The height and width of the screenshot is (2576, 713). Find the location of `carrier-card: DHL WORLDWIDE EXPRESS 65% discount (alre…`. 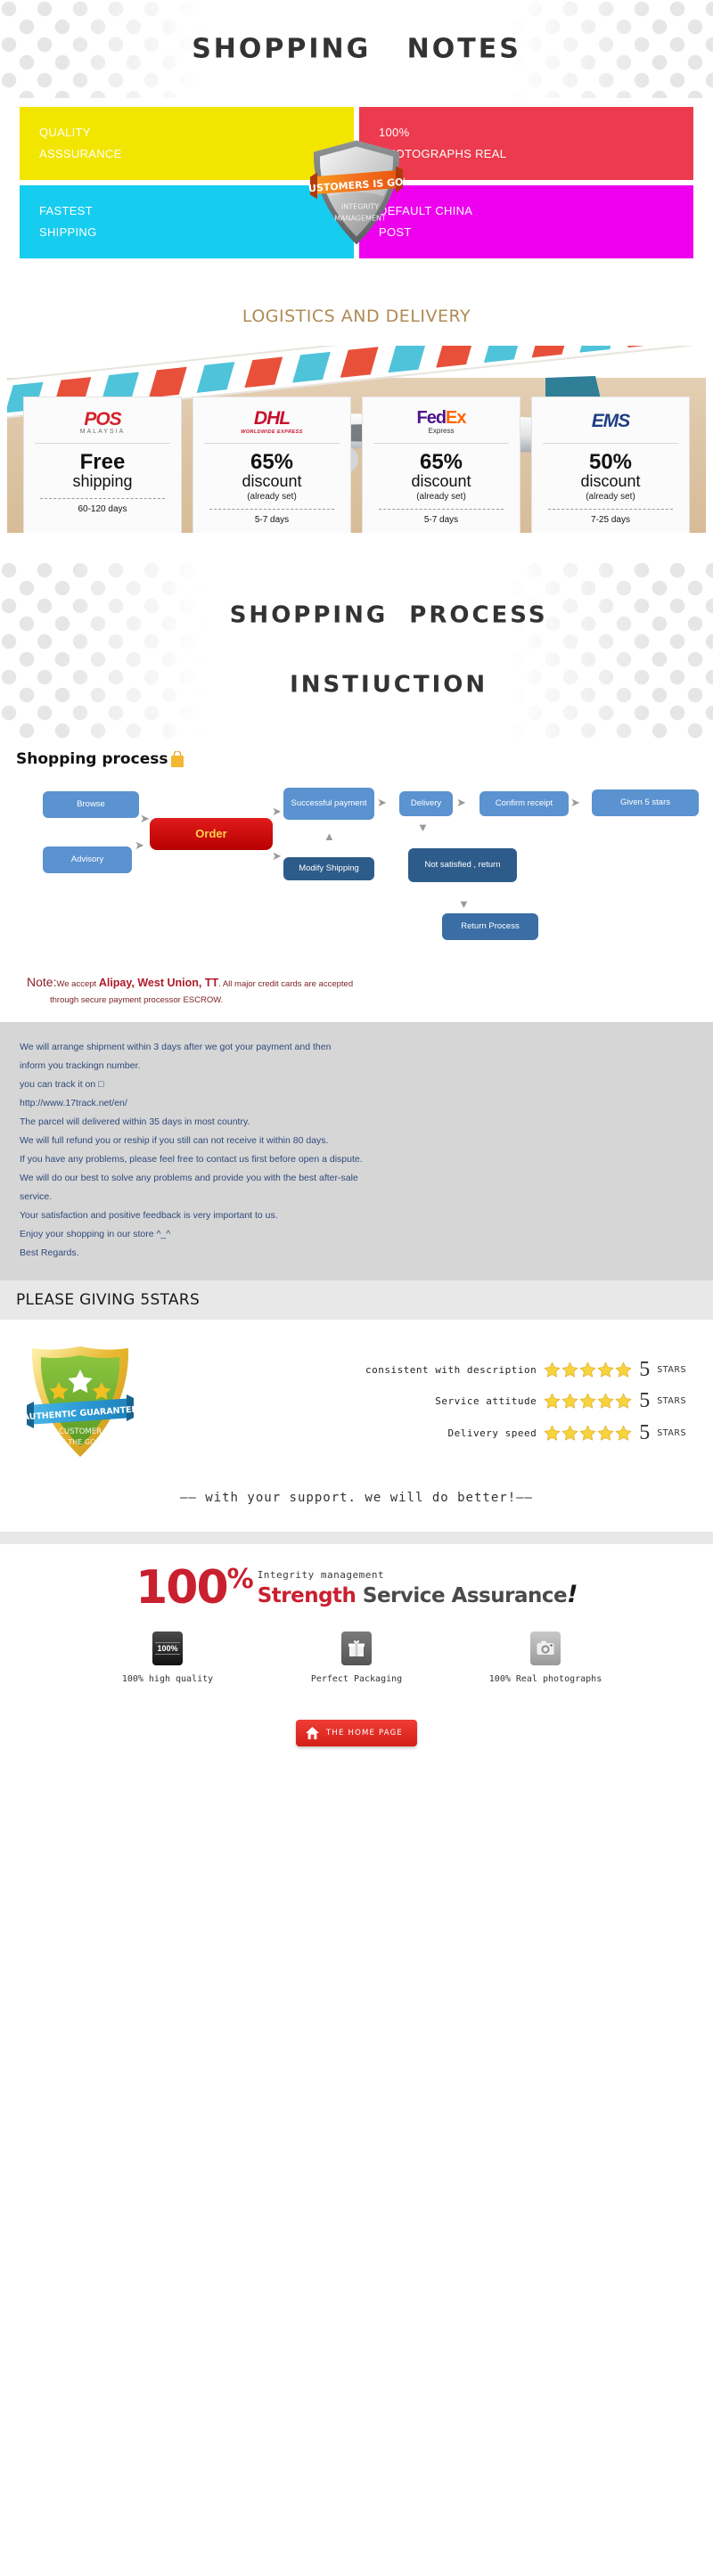

carrier-card: DHL WORLDWIDE EXPRESS 65% discount (alre… is located at coordinates (272, 465).